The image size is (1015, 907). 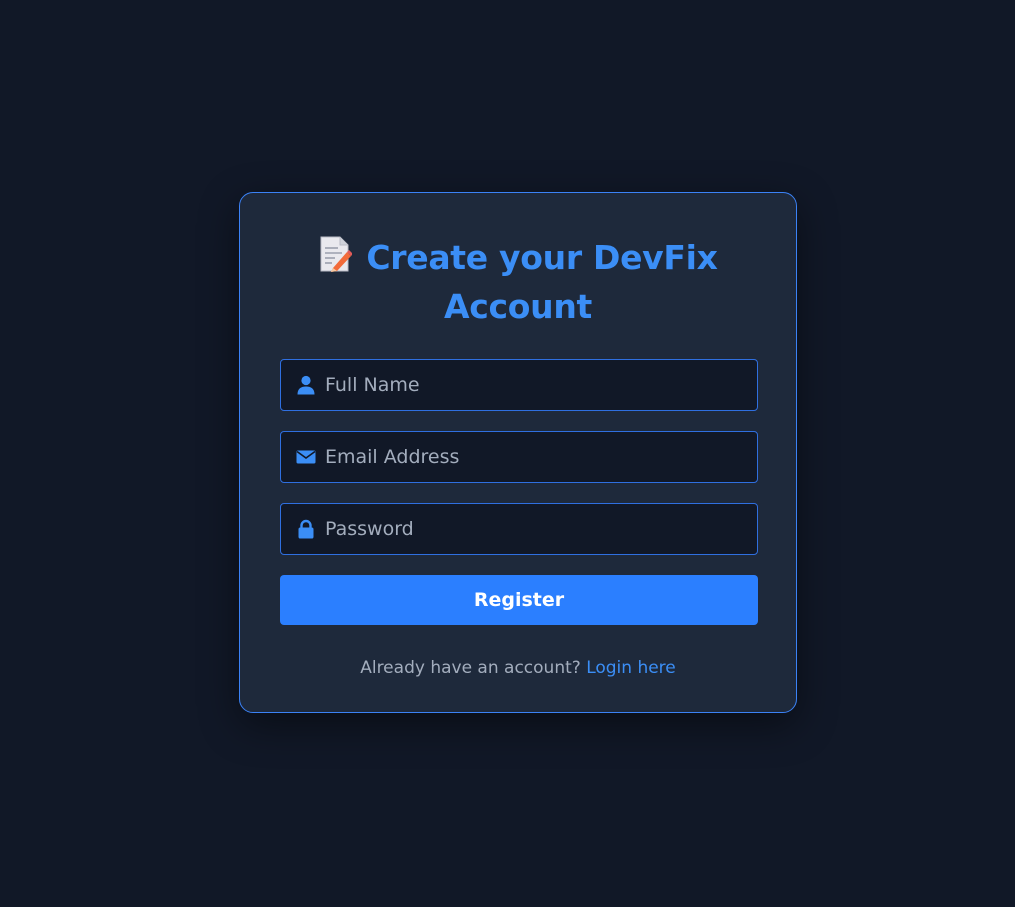 What do you see at coordinates (336, 259) in the screenshot?
I see `memo-icon` at bounding box center [336, 259].